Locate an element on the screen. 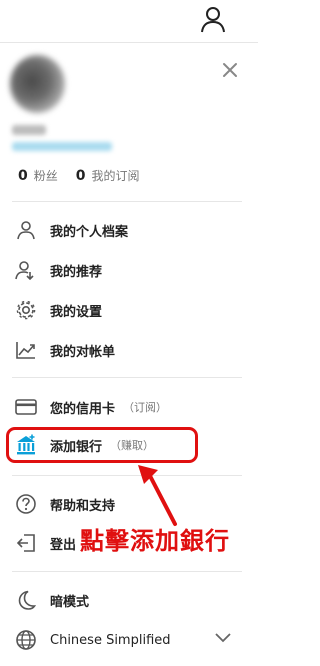  menu-label: 我的对帐单 is located at coordinates (83, 352).